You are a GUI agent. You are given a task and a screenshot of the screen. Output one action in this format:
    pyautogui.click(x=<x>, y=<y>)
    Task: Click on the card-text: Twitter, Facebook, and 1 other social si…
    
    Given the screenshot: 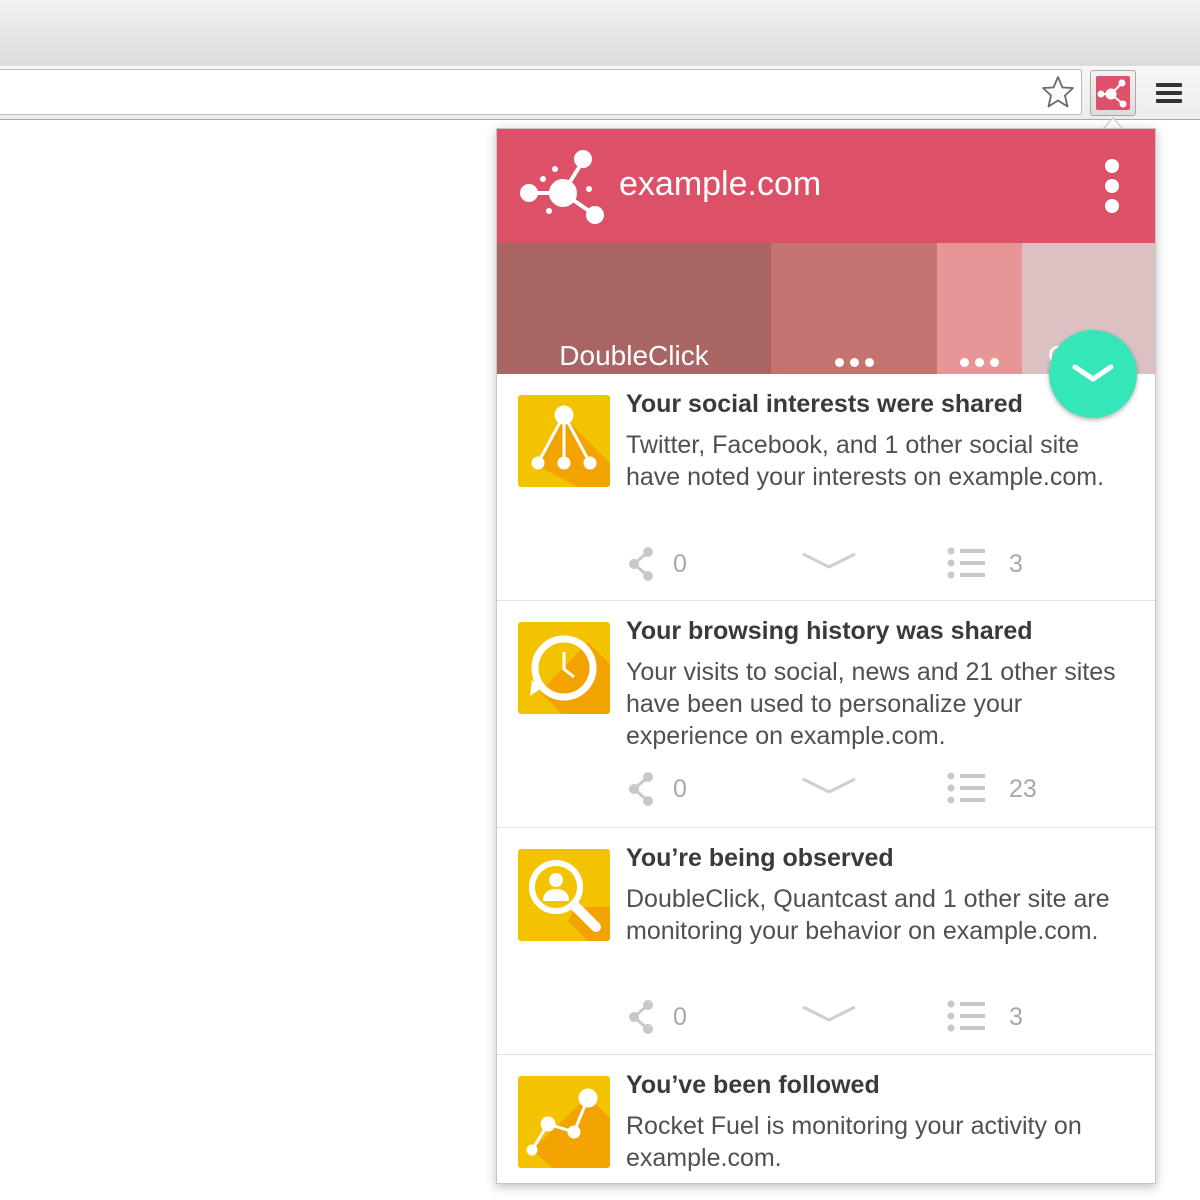 What is the action you would take?
    pyautogui.click(x=865, y=461)
    